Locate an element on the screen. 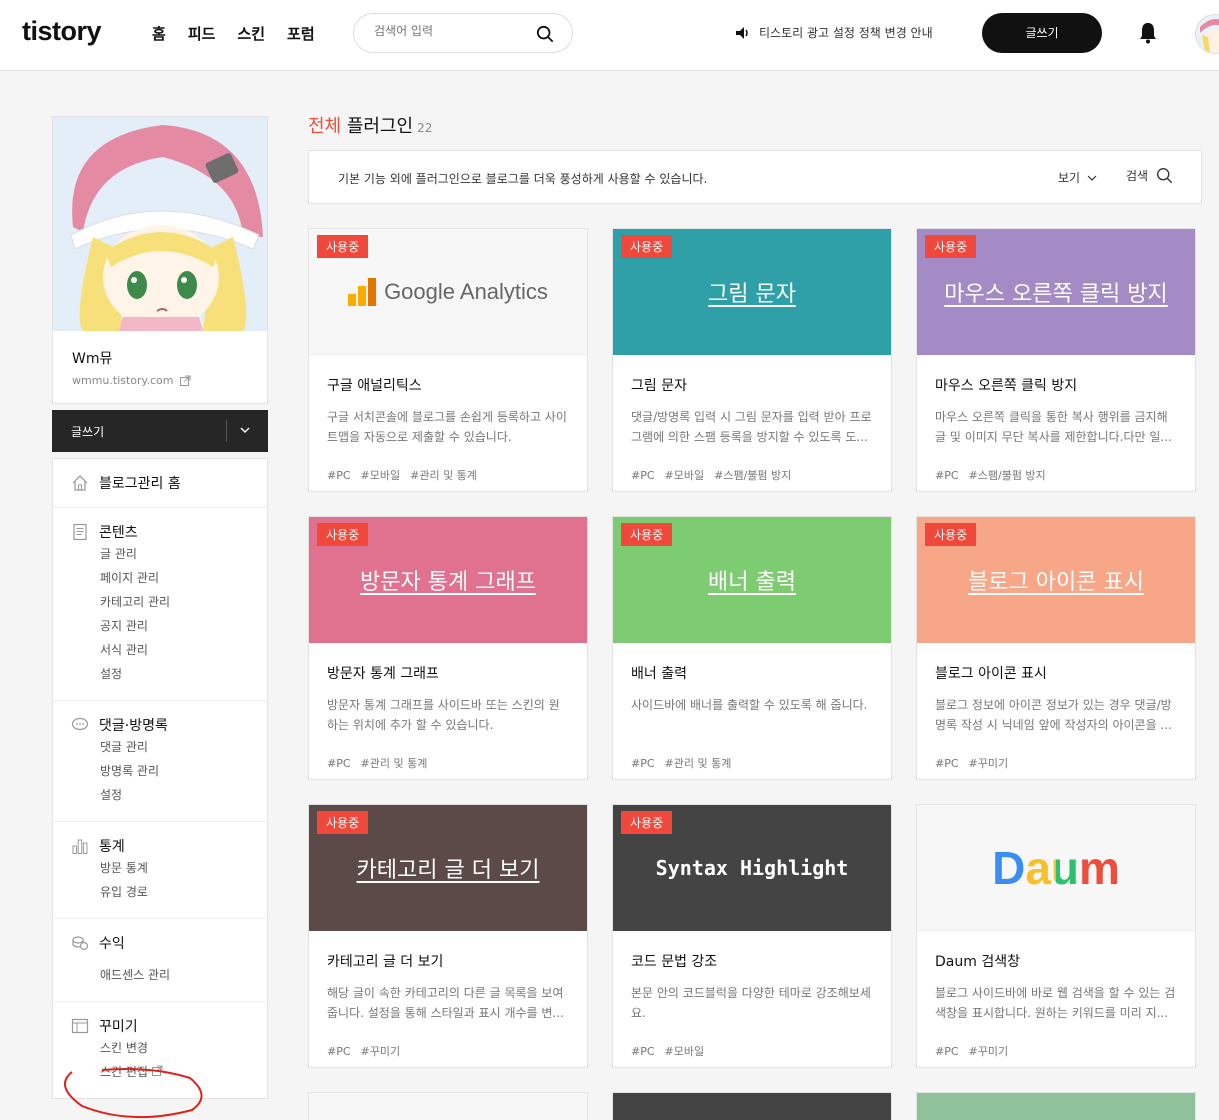 Image resolution: width=1219 pixels, height=1120 pixels. menu-item-contents: 콘텐츠 is located at coordinates (169, 532).